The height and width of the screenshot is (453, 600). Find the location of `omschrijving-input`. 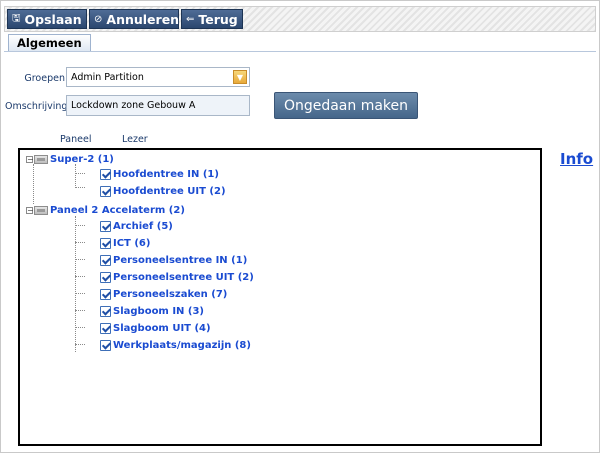

omschrijving-input is located at coordinates (158, 105).